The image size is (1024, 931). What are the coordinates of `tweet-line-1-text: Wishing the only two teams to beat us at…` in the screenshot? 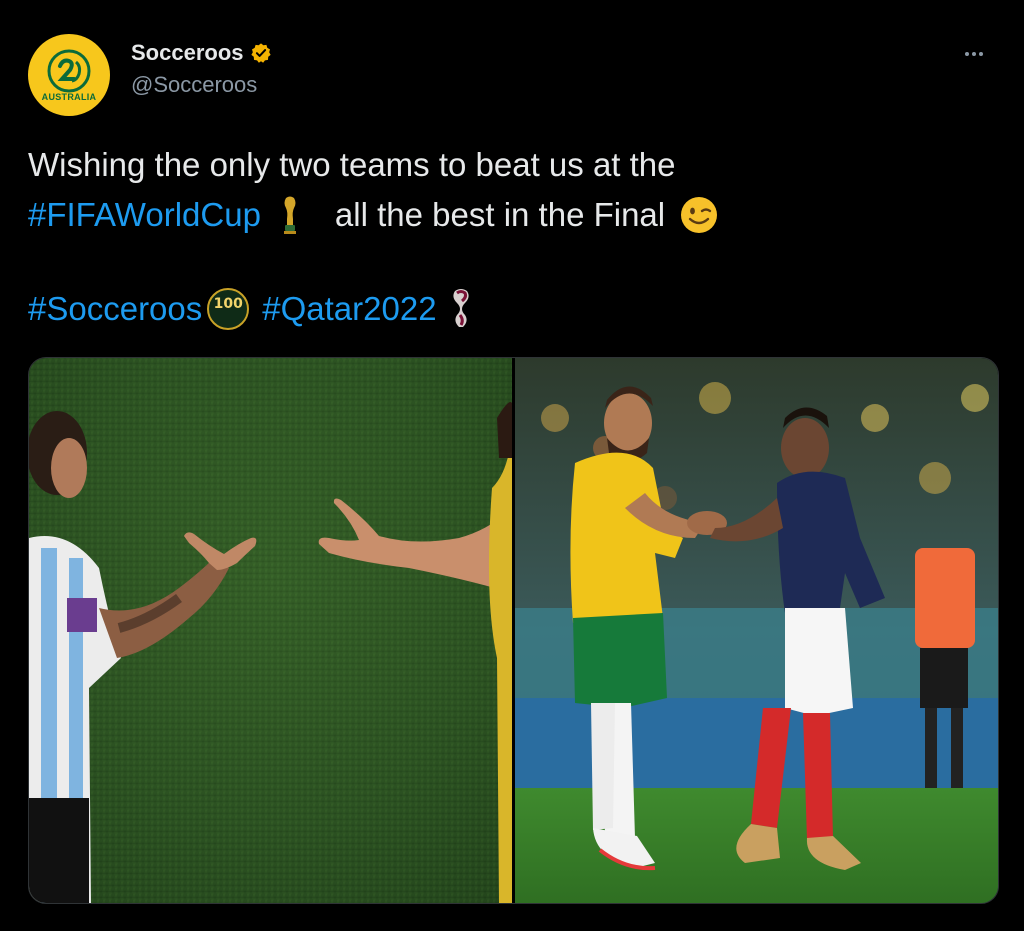 It's located at (352, 164).